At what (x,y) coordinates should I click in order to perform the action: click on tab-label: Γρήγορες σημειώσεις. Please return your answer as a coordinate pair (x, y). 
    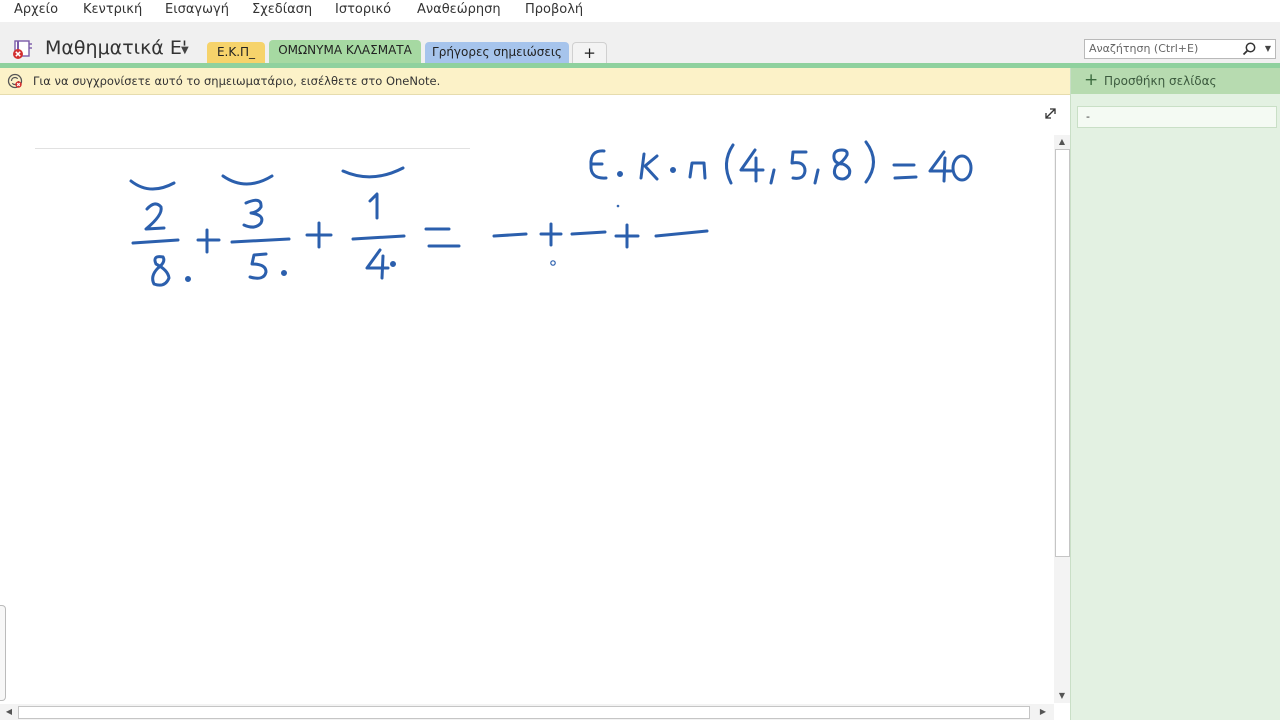
    Looking at the image, I should click on (497, 52).